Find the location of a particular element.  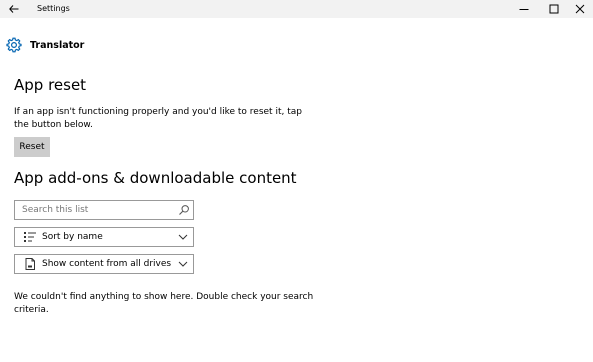

search-input is located at coordinates (95, 210).